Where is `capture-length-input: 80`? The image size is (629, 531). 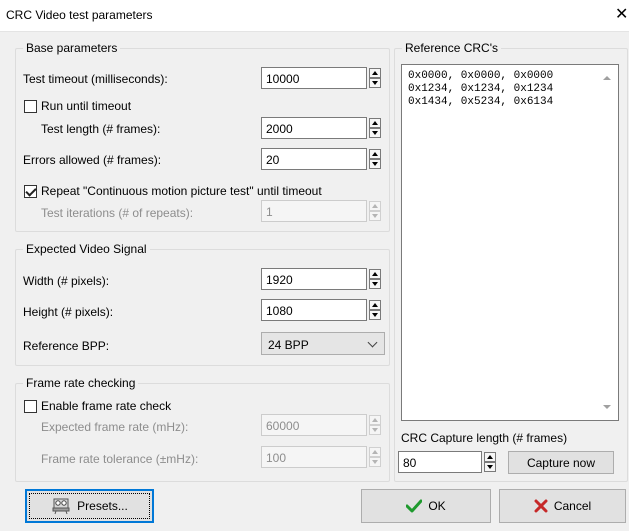 capture-length-input: 80 is located at coordinates (440, 462).